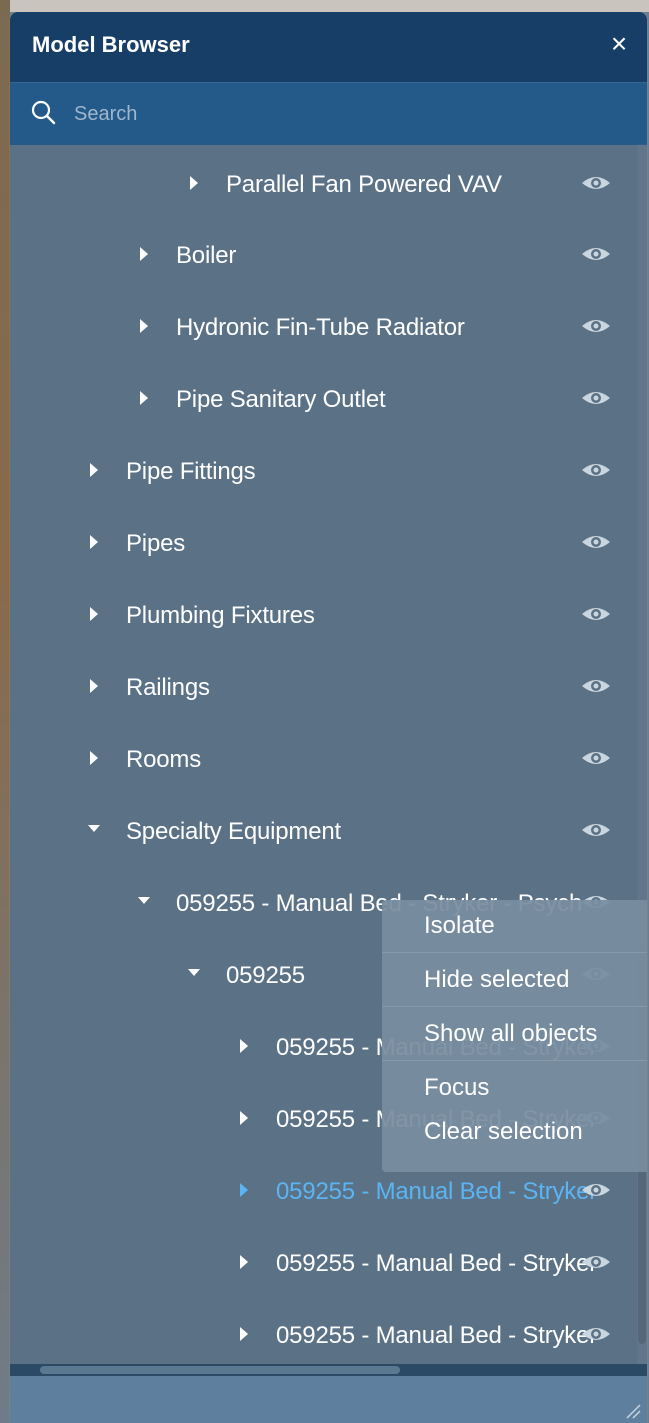  I want to click on tree-row: Pipe Sanitary Outlet, so click(328, 399).